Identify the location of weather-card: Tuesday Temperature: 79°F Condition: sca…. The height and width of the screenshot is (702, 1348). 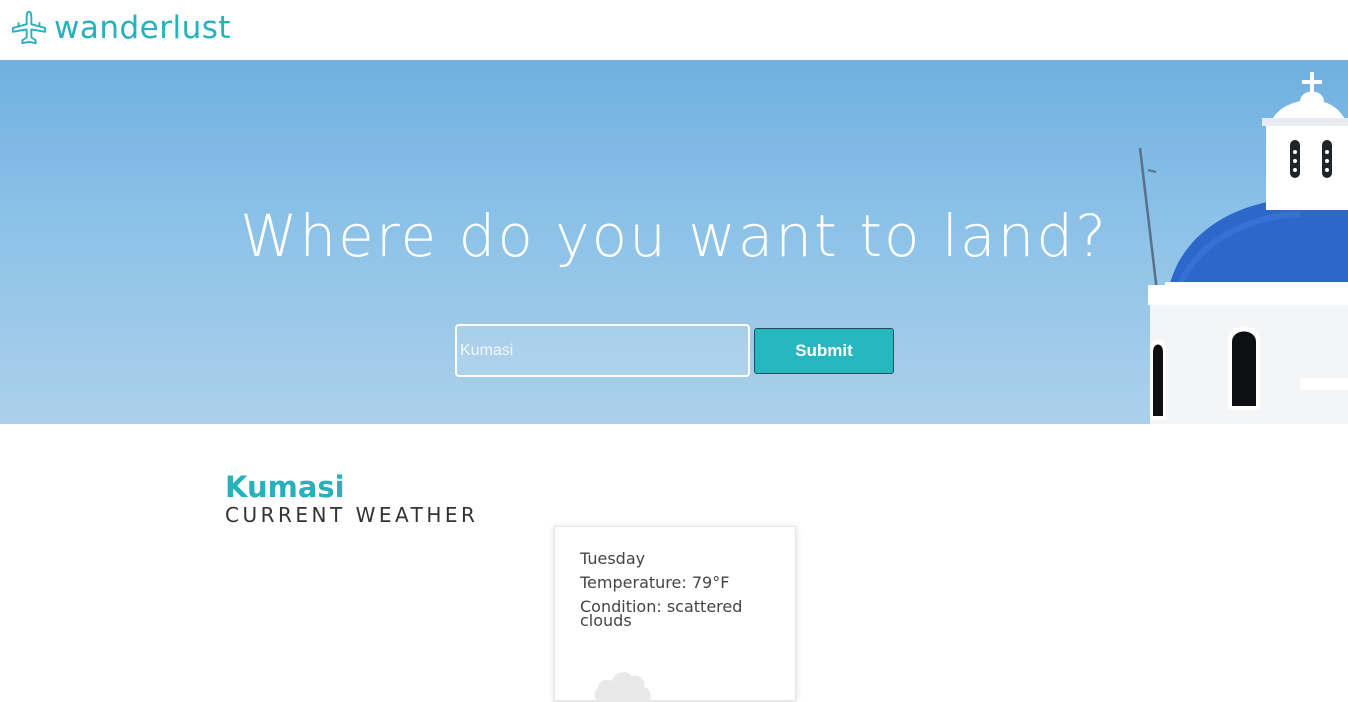
(675, 614).